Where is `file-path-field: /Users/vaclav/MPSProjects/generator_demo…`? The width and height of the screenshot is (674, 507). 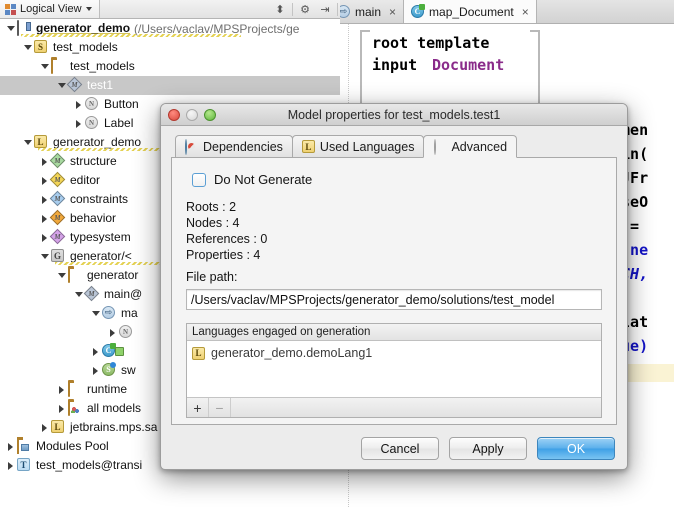 file-path-field: /Users/vaclav/MPSProjects/generator_demo… is located at coordinates (394, 299).